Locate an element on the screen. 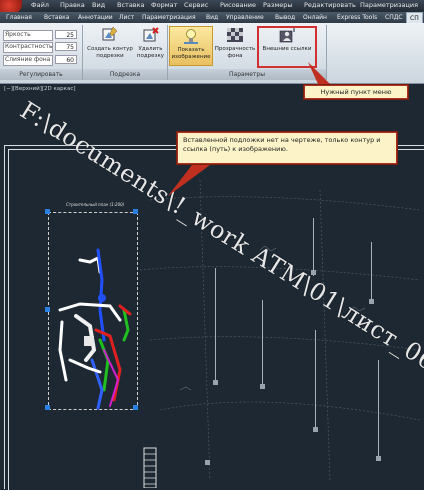 This screenshot has width=424, height=490. callout-menu-item: Нужный пункт меню is located at coordinates (356, 92).